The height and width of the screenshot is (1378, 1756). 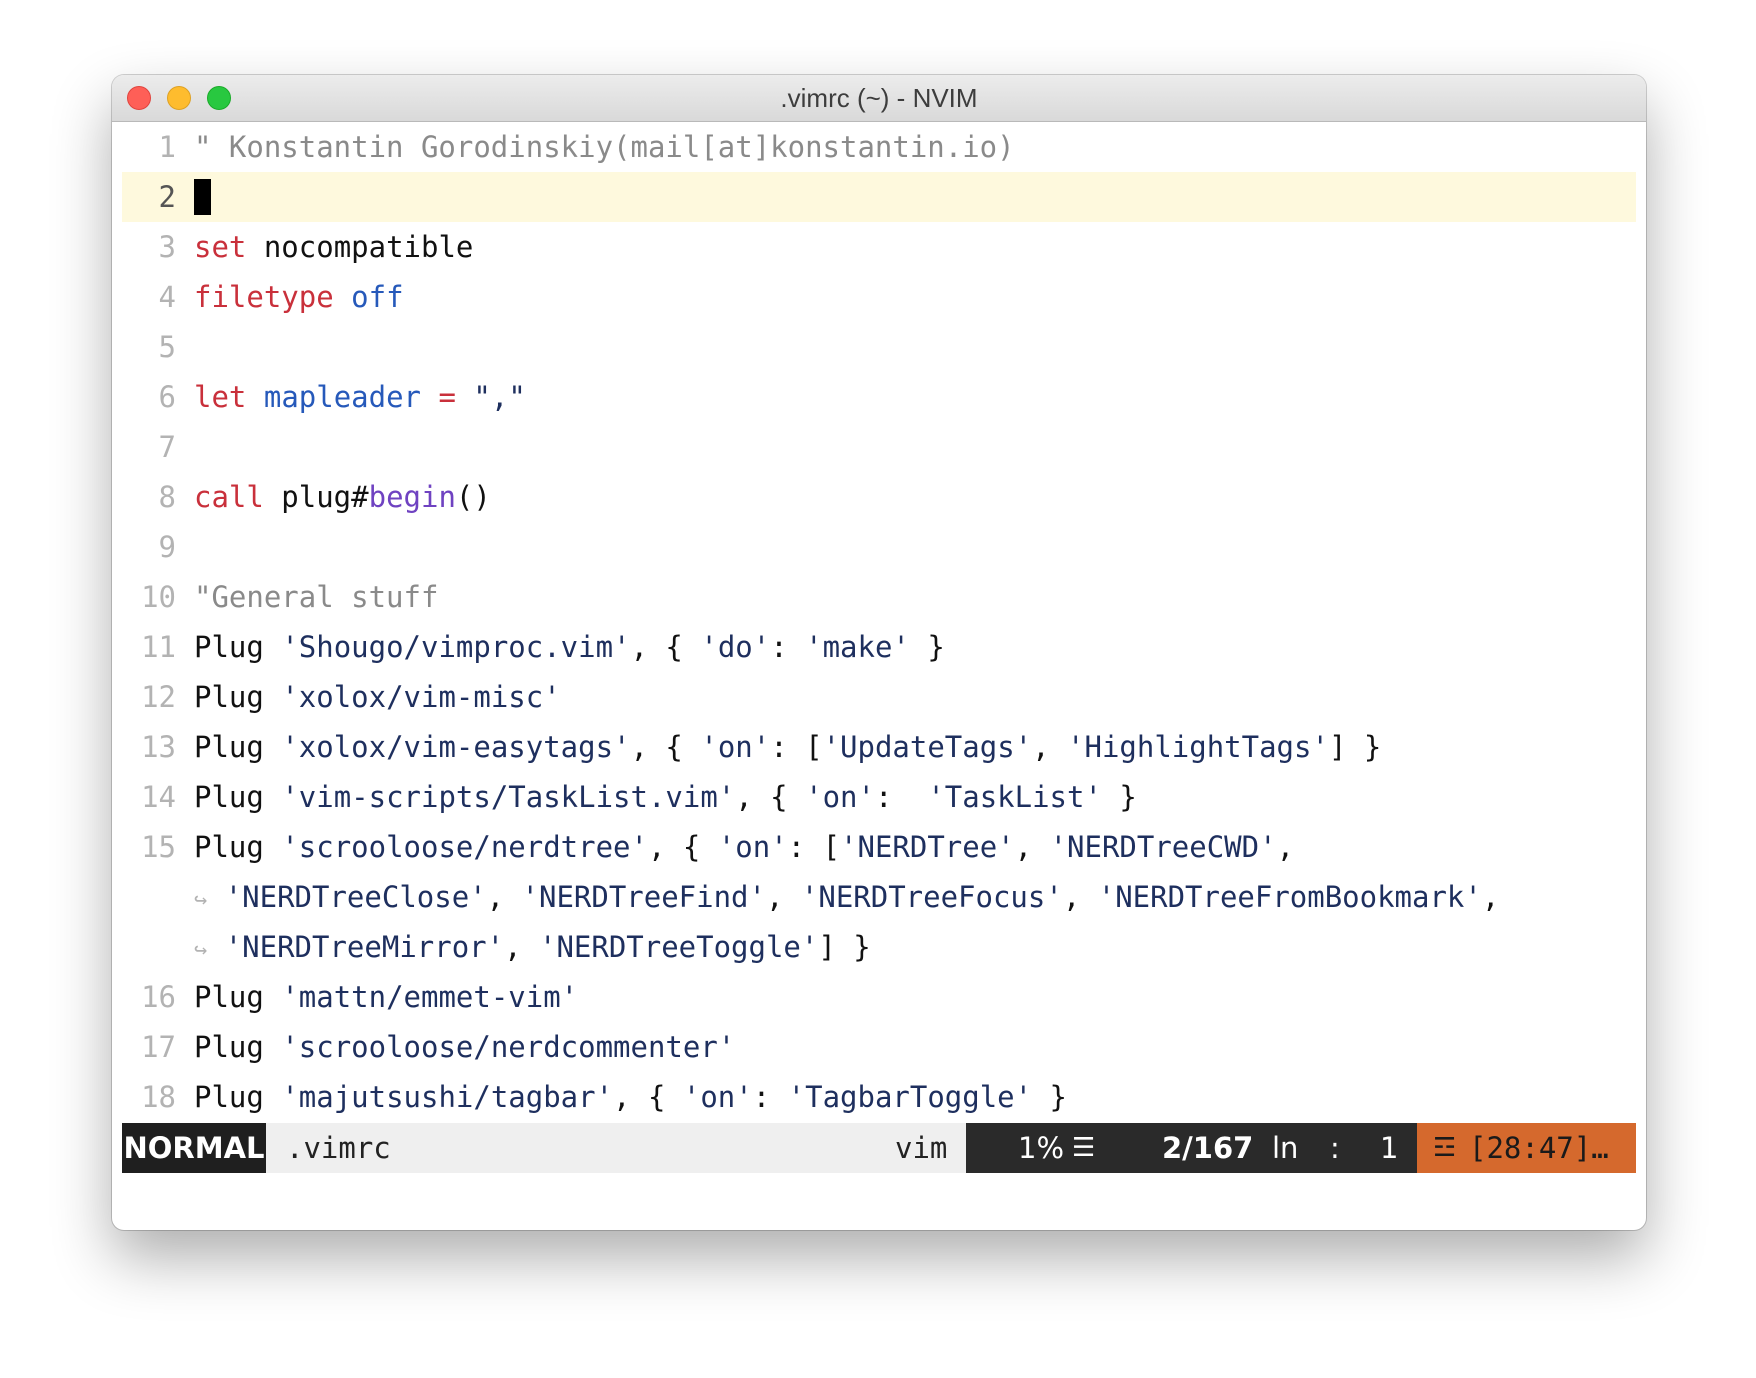 I want to click on code-line: 2, so click(x=879, y=197).